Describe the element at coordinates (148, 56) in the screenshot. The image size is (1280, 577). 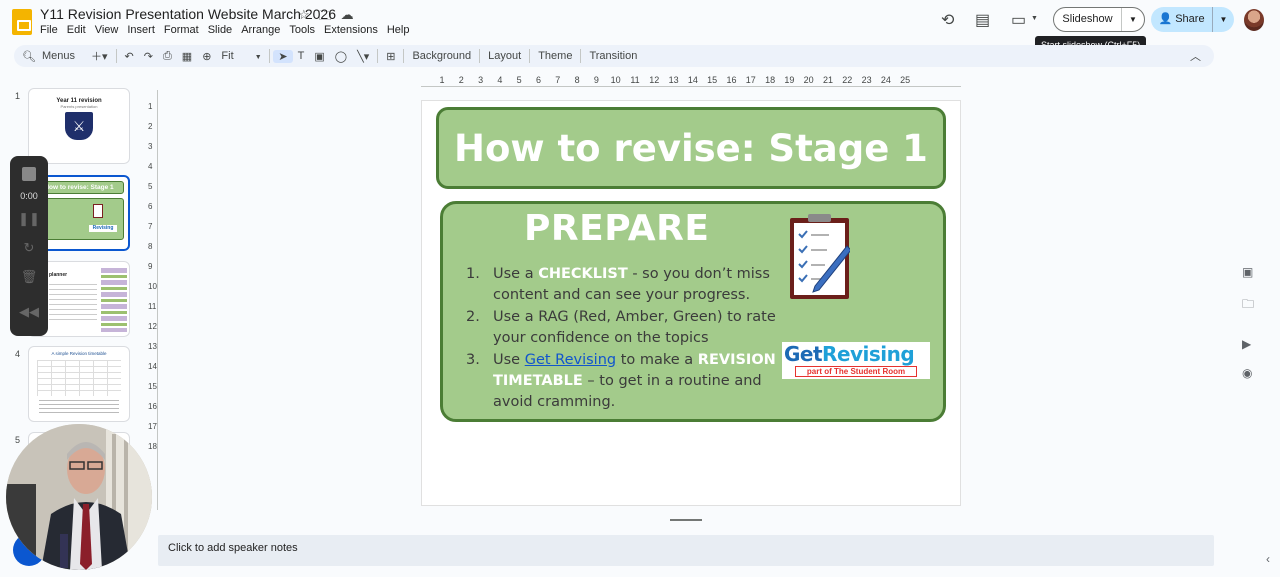
I see `redo-icon: ↷` at that location.